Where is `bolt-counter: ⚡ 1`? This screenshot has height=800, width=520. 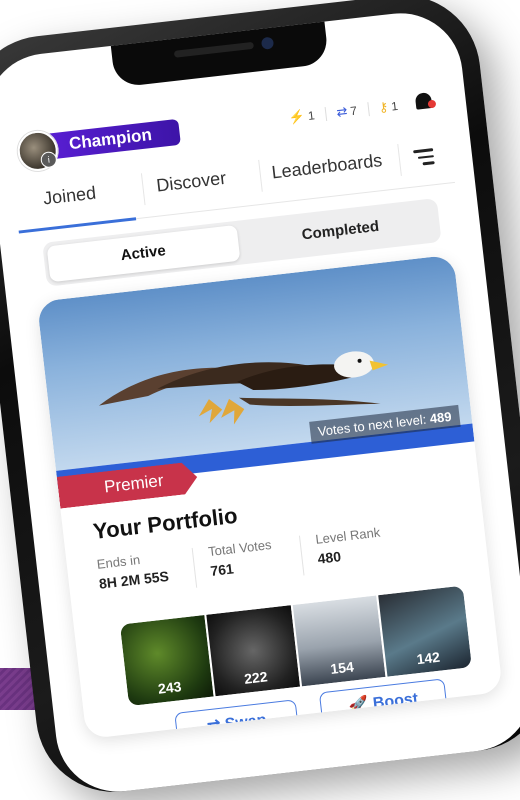 bolt-counter: ⚡ 1 is located at coordinates (308, 116).